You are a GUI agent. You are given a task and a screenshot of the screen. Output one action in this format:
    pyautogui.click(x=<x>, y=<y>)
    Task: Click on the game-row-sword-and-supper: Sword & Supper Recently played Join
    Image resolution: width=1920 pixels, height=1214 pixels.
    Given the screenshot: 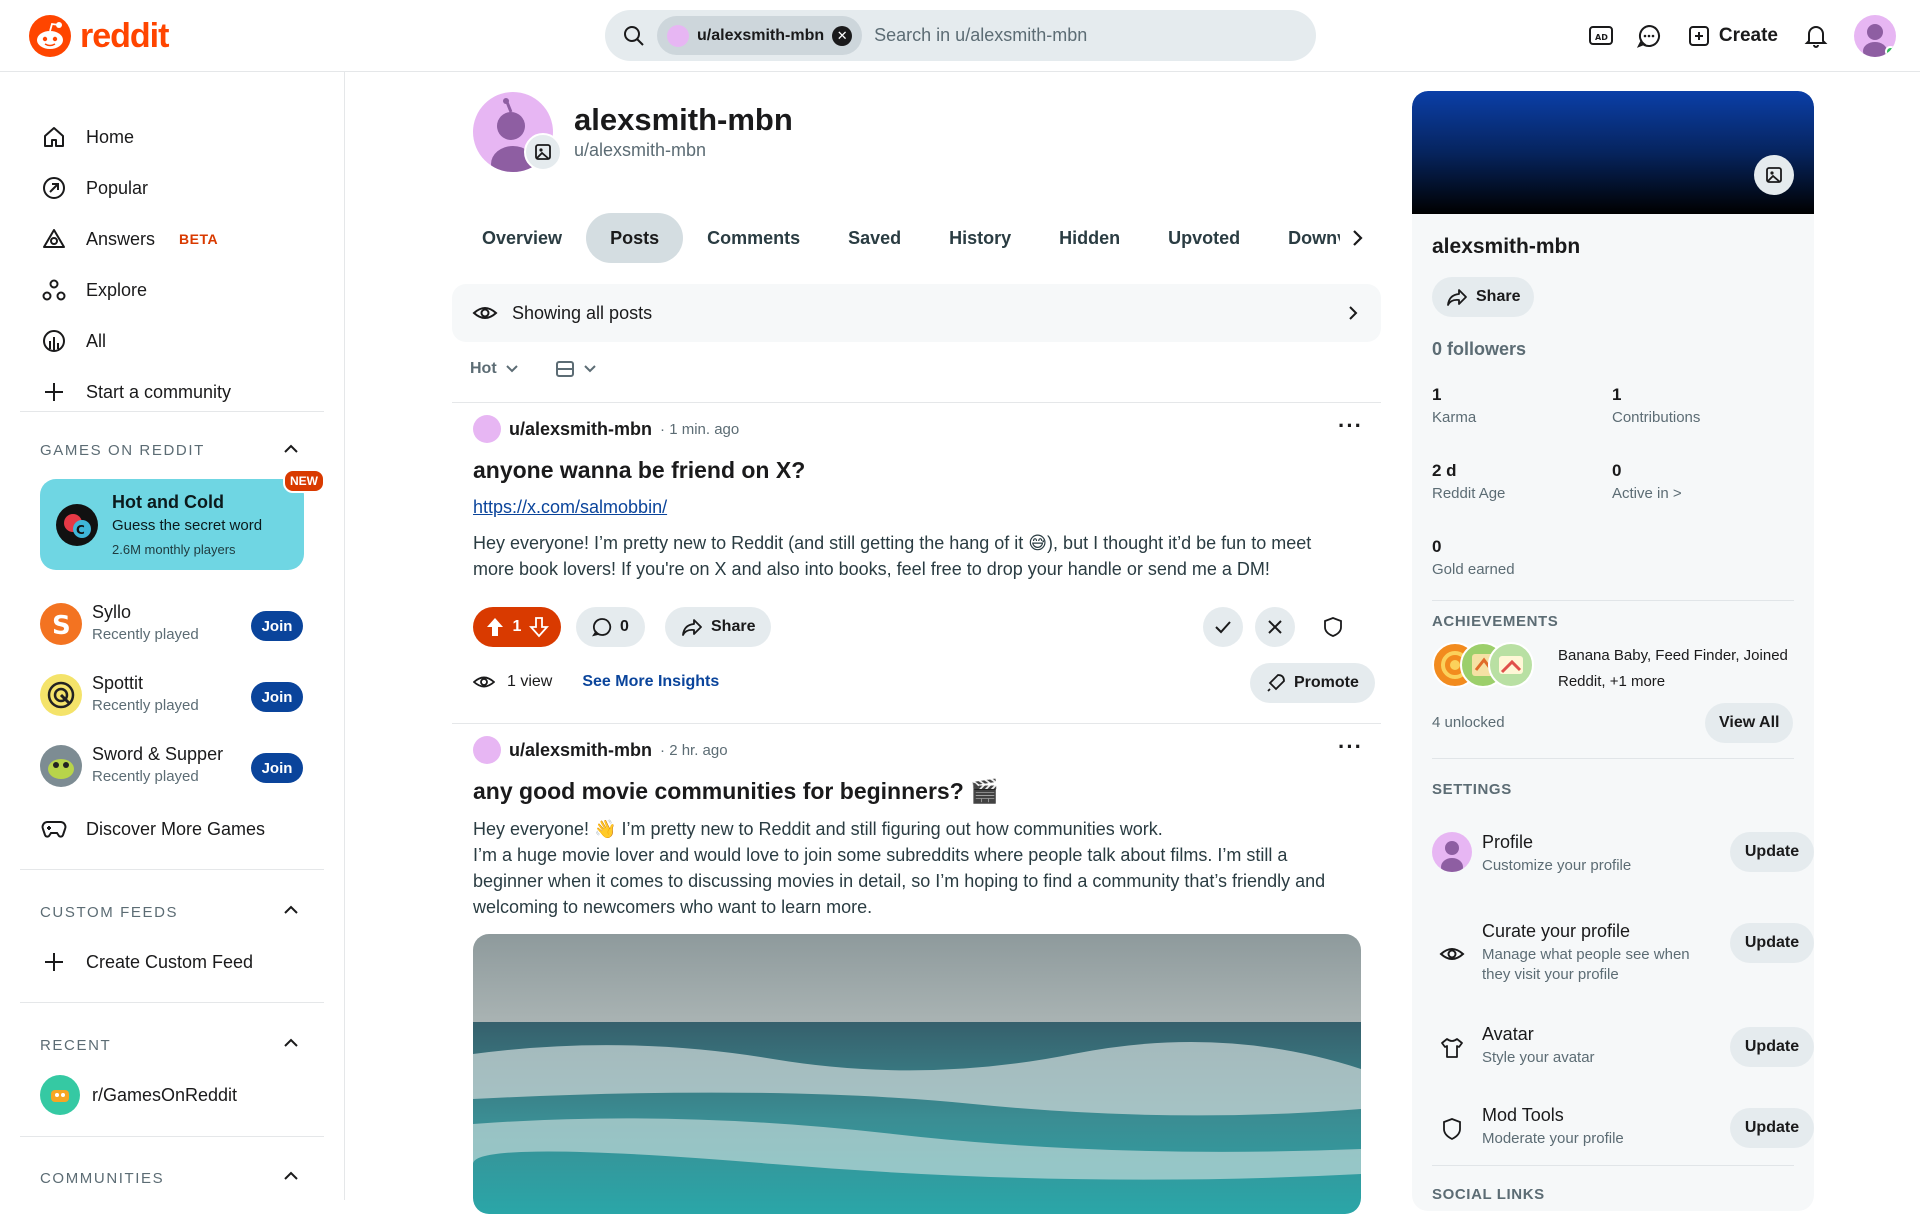 What is the action you would take?
    pyautogui.click(x=172, y=765)
    